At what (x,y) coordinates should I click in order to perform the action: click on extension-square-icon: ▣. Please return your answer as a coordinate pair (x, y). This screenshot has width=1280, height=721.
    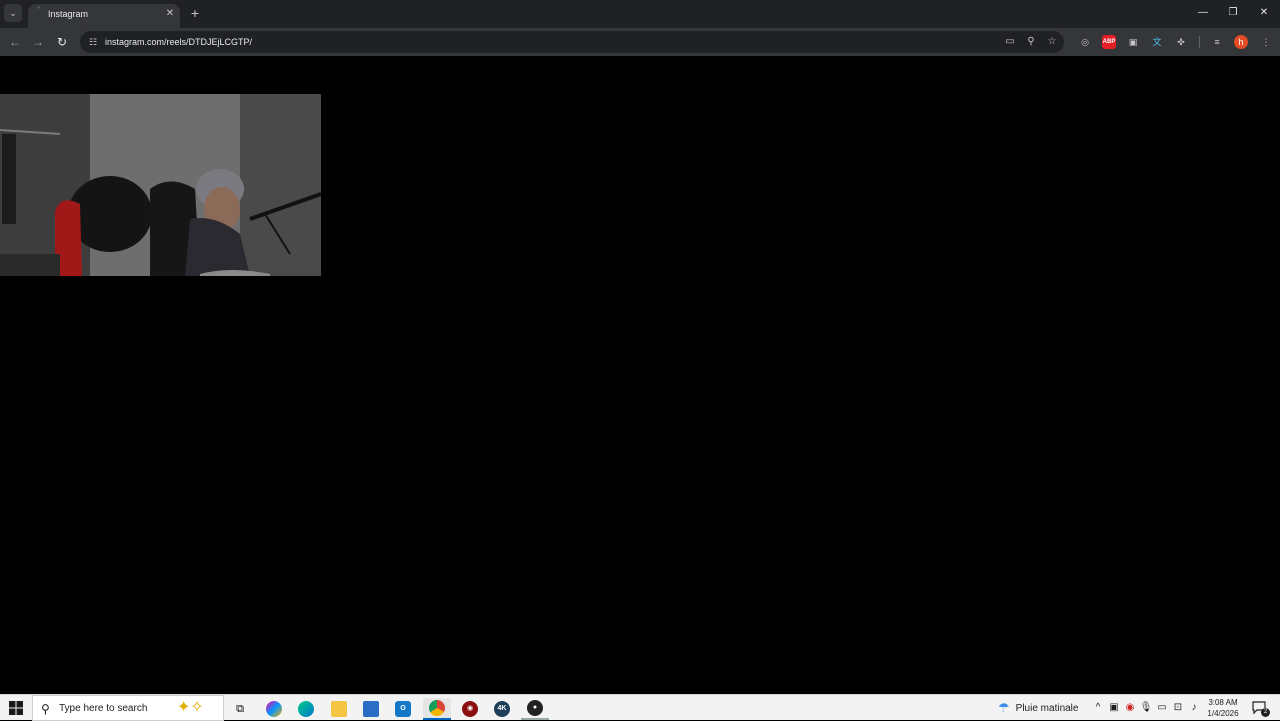
    Looking at the image, I should click on (1133, 42).